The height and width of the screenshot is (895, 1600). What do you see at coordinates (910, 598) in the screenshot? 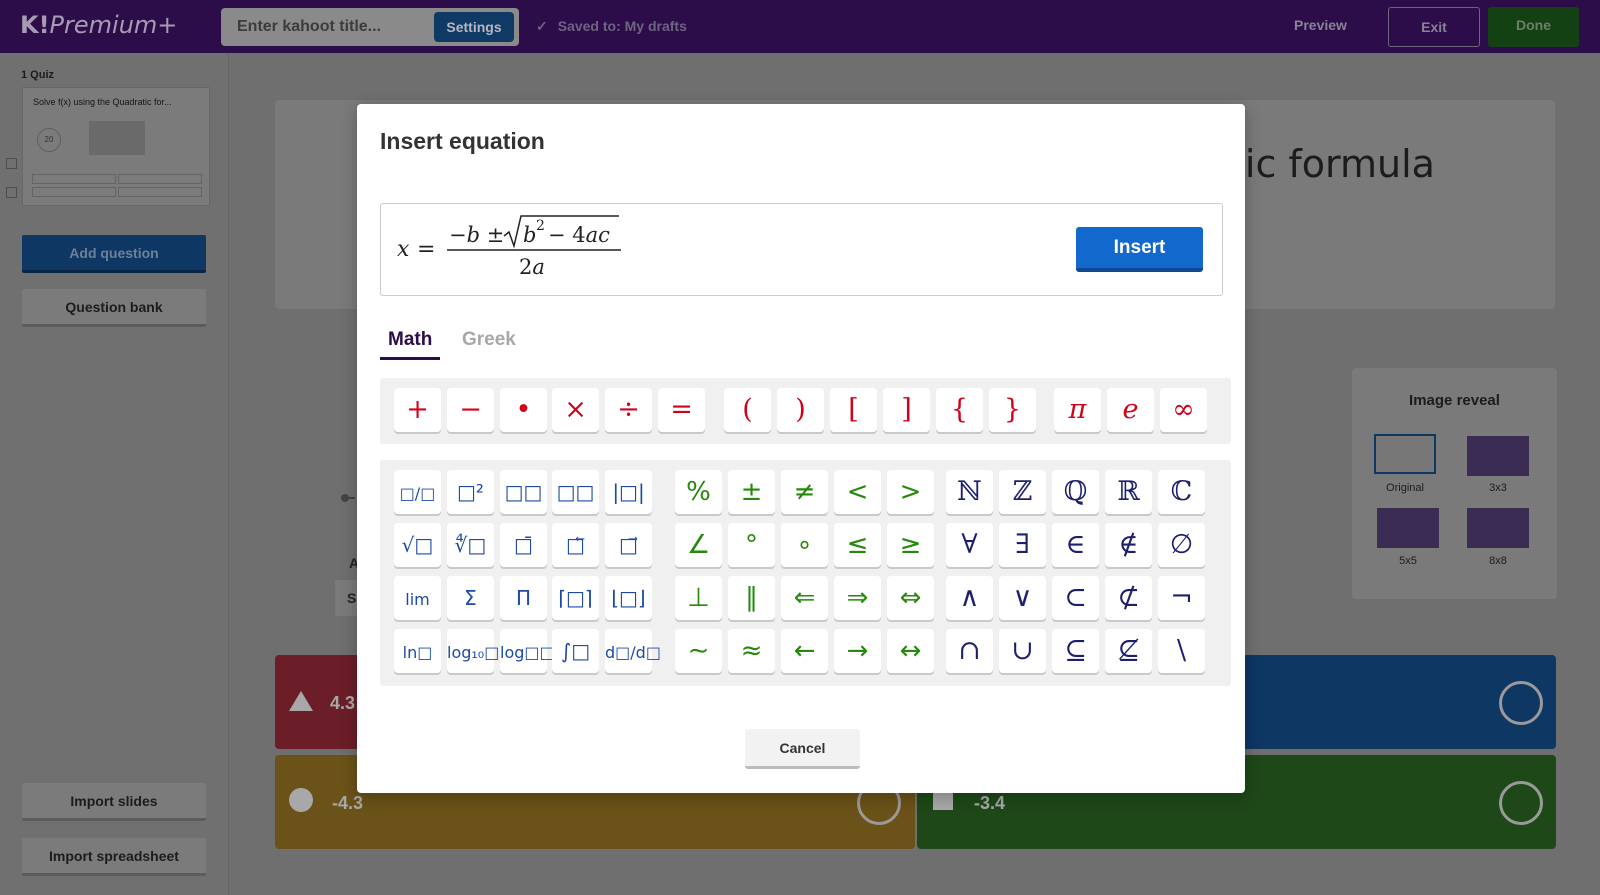
I see `key-iff: ⇔` at bounding box center [910, 598].